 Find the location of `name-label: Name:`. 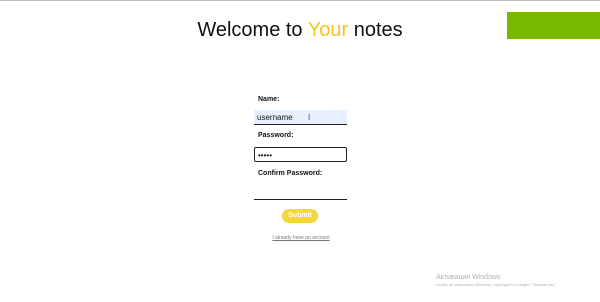

name-label: Name: is located at coordinates (269, 99).